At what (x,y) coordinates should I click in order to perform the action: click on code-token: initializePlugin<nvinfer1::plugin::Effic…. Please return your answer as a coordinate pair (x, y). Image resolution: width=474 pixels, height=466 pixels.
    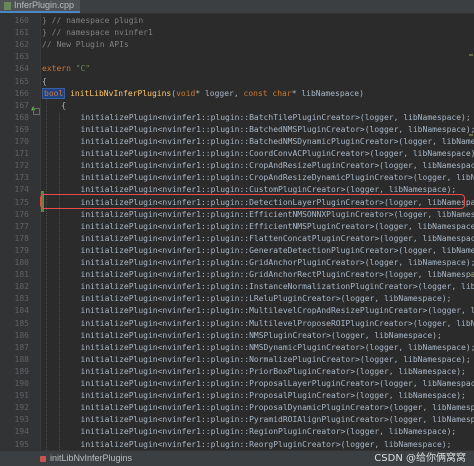
    Looking at the image, I should click on (258, 214).